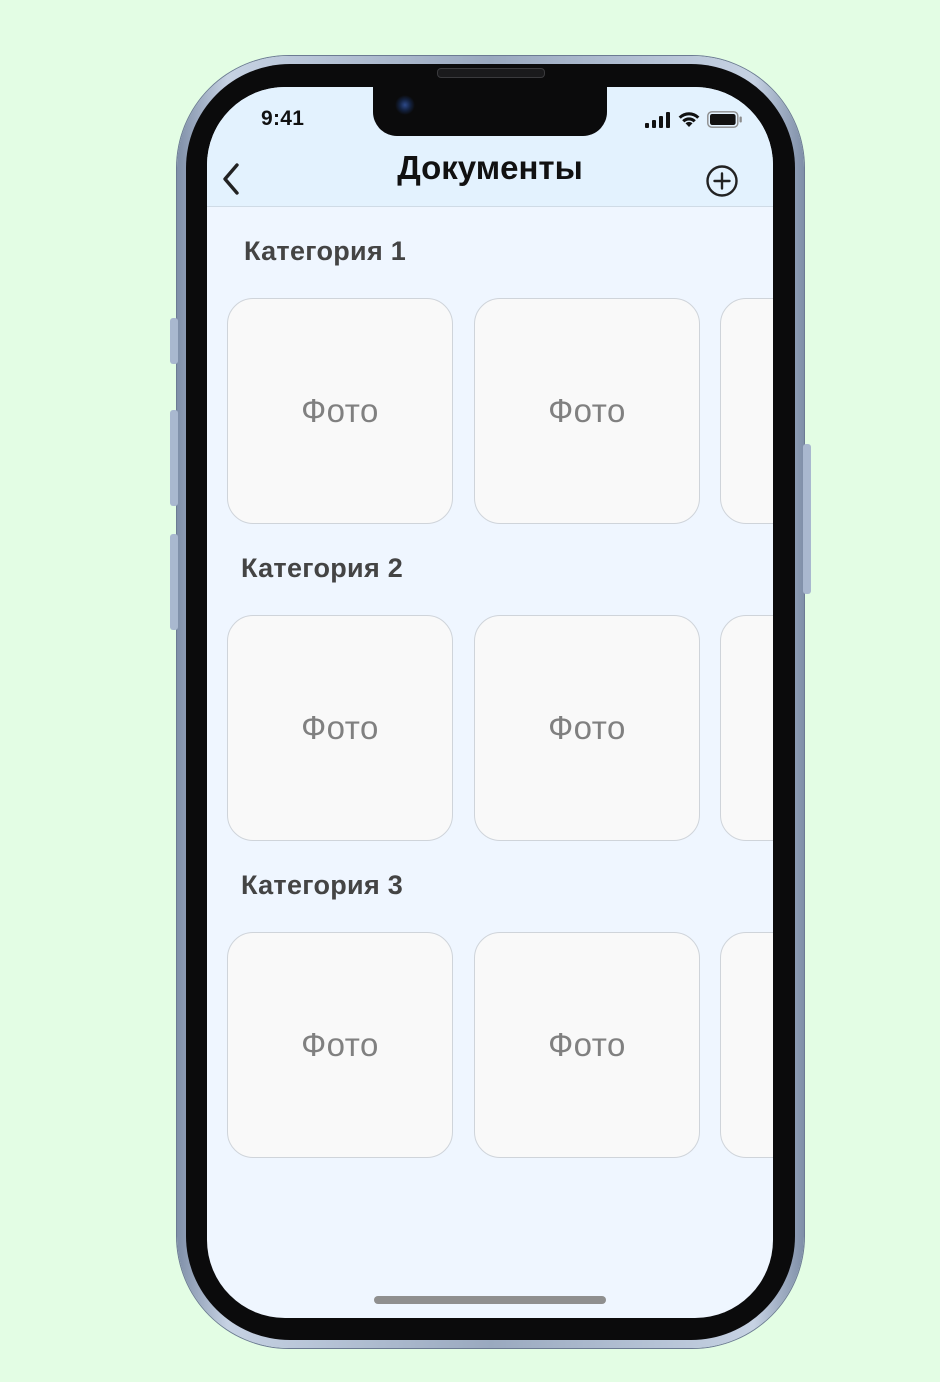  Describe the element at coordinates (405, 105) in the screenshot. I see `front-camera` at that location.